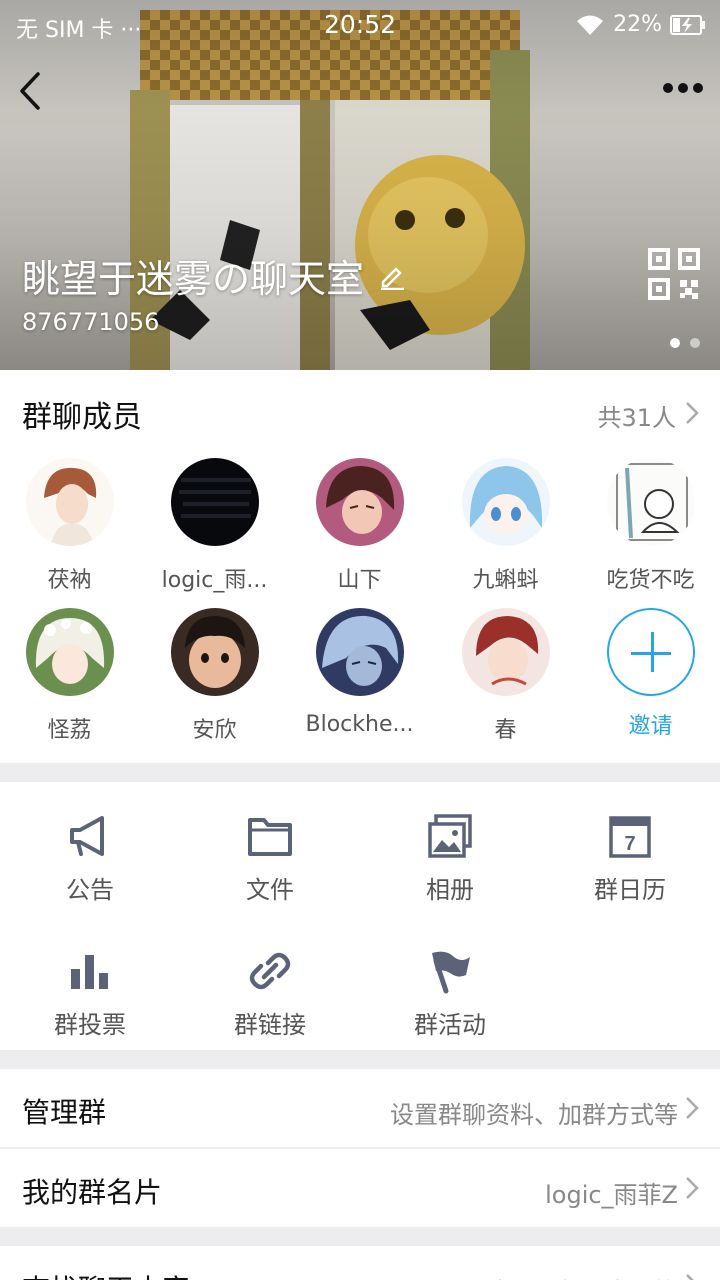 Image resolution: width=720 pixels, height=1280 pixels. I want to click on member-item: 春, so click(505, 676).